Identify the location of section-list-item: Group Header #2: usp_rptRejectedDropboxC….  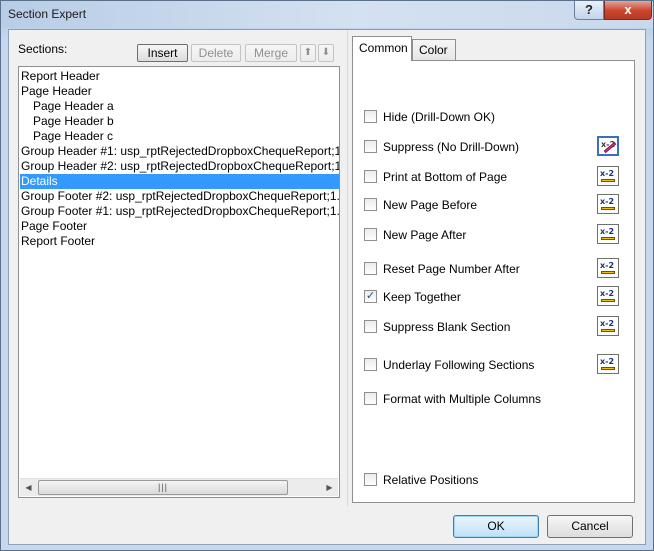
(179, 166).